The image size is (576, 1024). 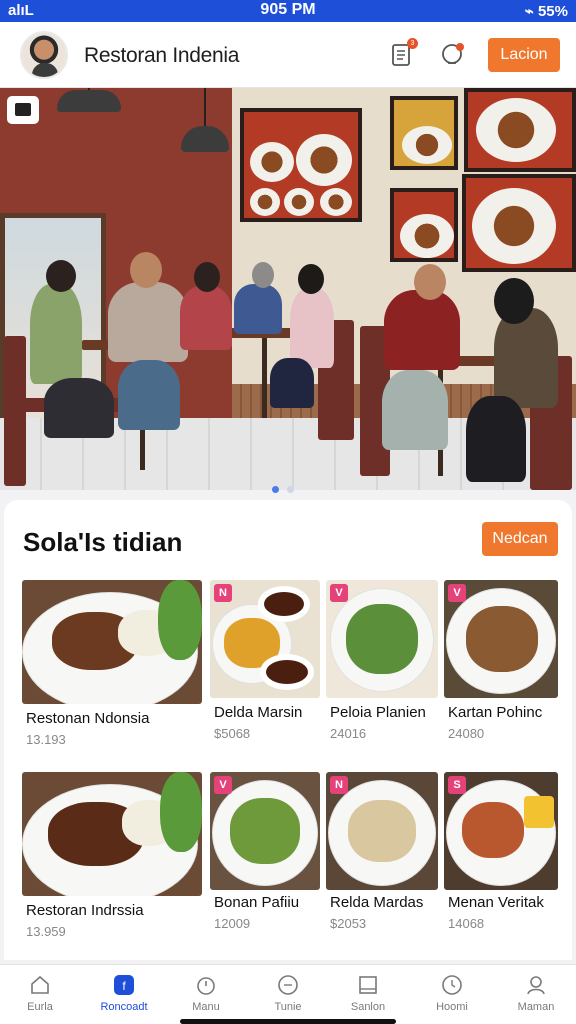 What do you see at coordinates (288, 985) in the screenshot?
I see `plate-icon` at bounding box center [288, 985].